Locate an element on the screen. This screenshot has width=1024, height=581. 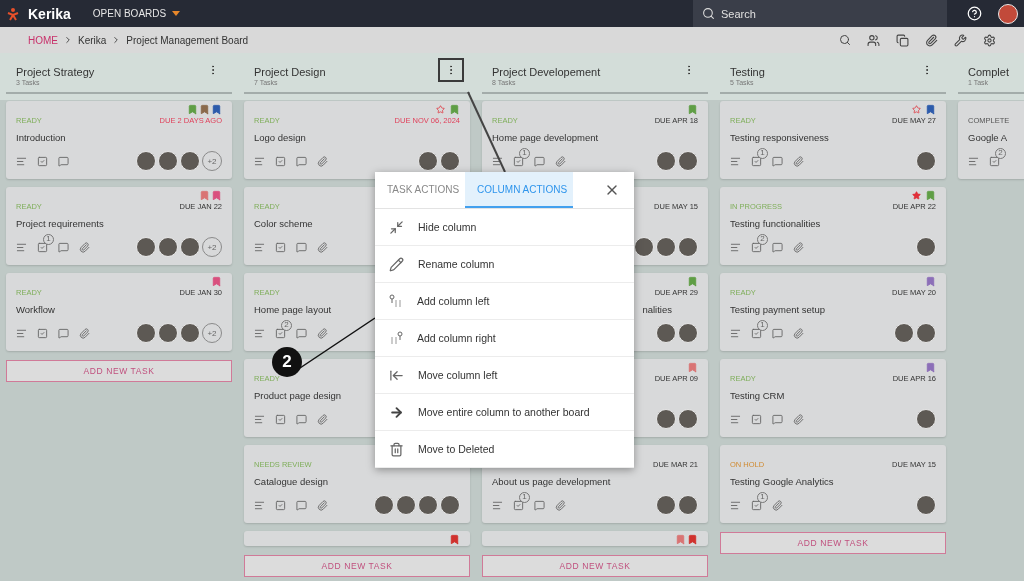
task-title: Workflow is located at coordinates (35, 310).